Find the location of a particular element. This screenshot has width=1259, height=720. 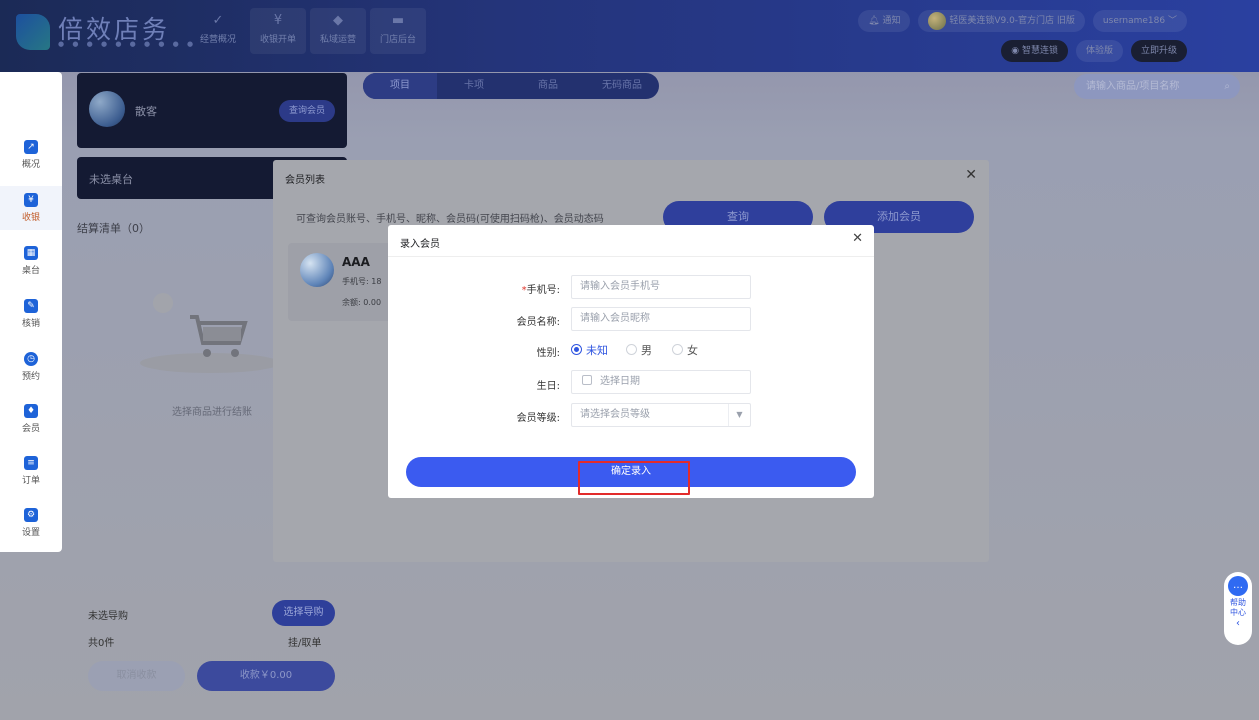

store-switcher: 轻医美连锁V9.0-官方门店 旧版 is located at coordinates (1001, 21).